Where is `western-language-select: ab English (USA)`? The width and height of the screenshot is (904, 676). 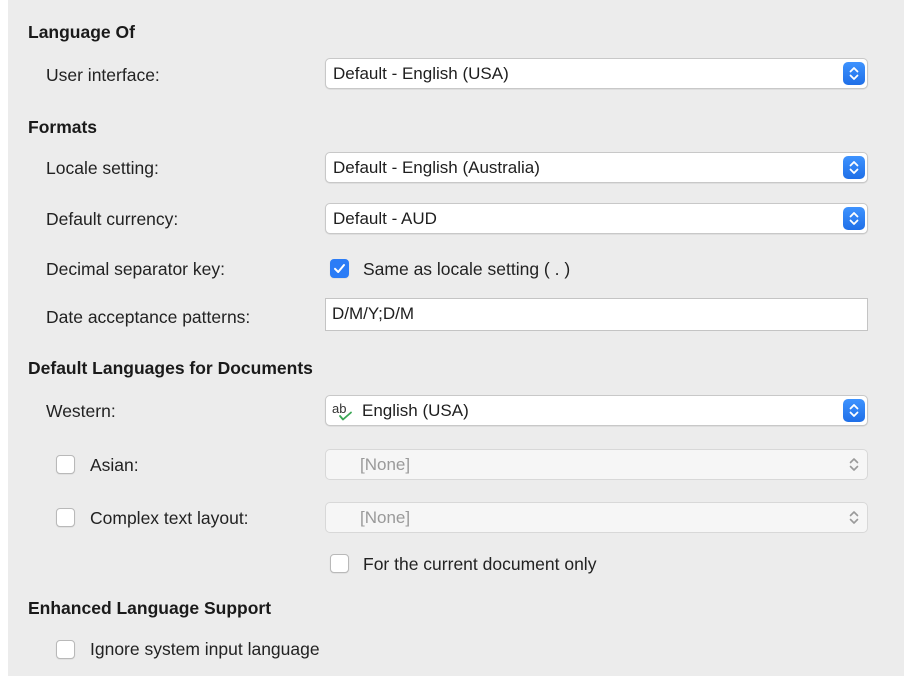 western-language-select: ab English (USA) is located at coordinates (596, 410).